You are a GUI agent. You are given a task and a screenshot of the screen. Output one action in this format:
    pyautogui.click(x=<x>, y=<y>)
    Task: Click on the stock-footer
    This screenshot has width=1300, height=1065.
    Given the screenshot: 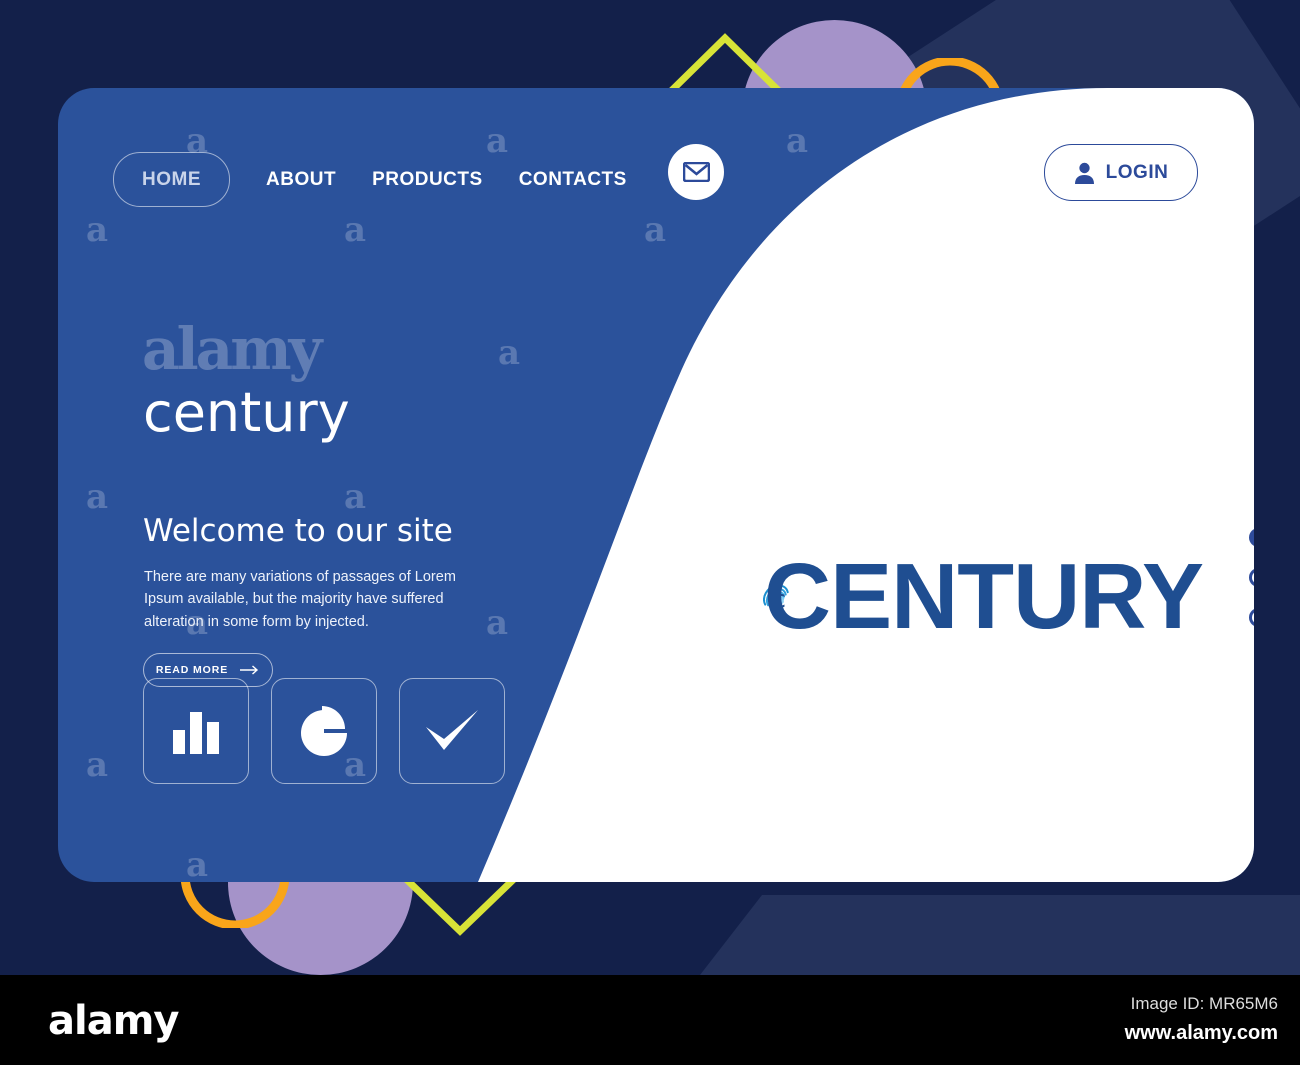 What is the action you would take?
    pyautogui.click(x=650, y=1020)
    